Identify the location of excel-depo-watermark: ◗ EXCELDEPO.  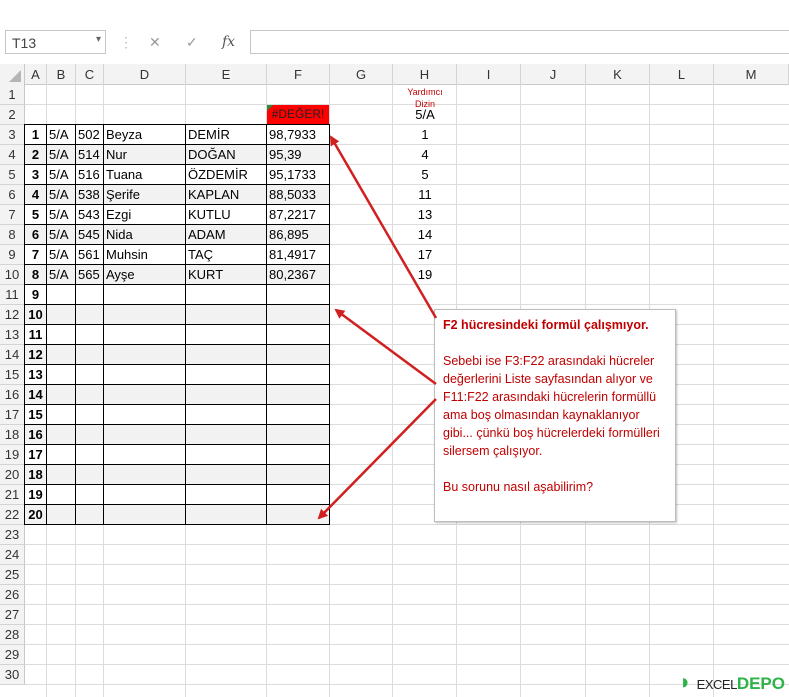
(732, 682).